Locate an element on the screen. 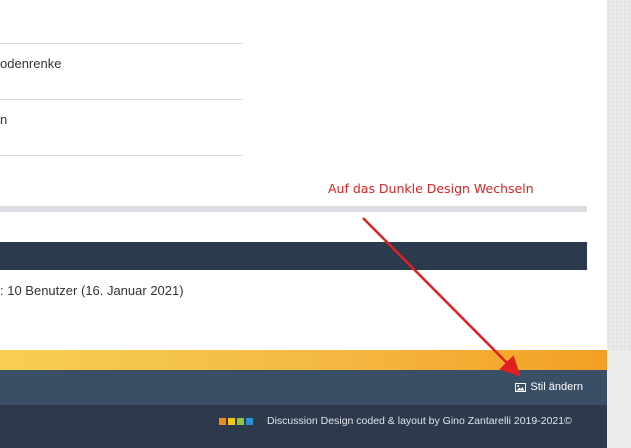  list-item: odenrenke is located at coordinates (121, 71).